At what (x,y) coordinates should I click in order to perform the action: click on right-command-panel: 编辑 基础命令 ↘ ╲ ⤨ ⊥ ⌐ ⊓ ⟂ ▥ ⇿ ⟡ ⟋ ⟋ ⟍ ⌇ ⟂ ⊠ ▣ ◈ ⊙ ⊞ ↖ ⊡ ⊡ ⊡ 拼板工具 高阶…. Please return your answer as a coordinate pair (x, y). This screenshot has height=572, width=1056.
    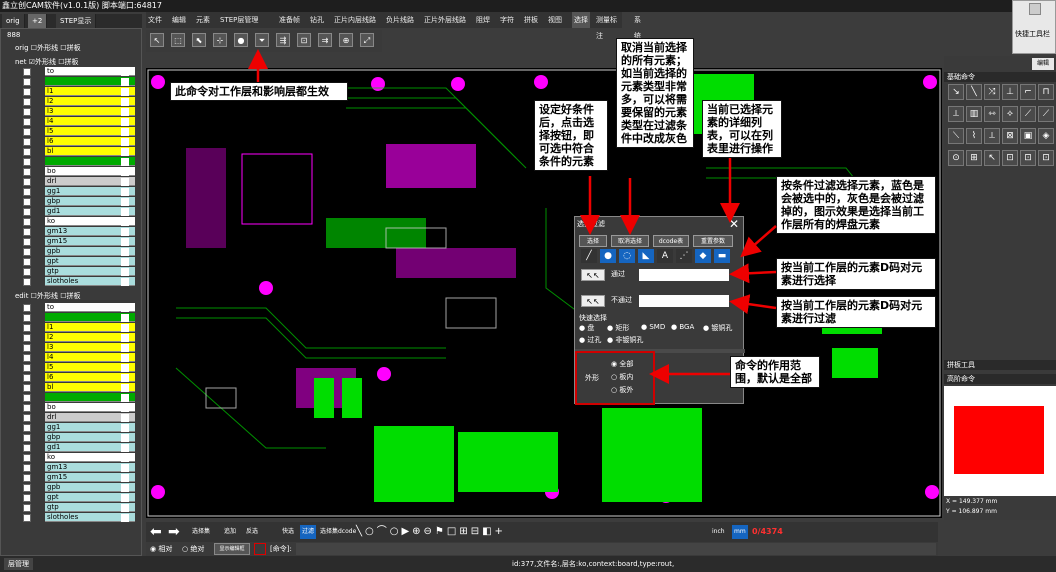
    Looking at the image, I should click on (1000, 288).